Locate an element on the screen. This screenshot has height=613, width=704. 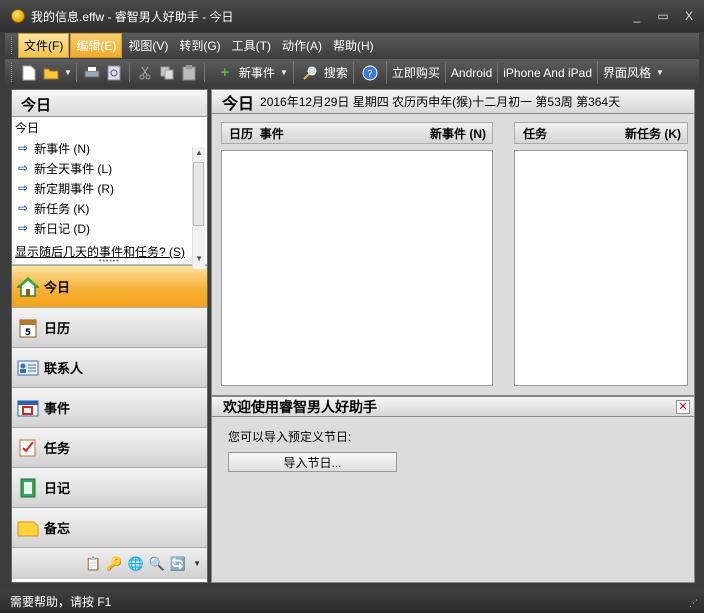
new-task-header-link: 新任务 (K) is located at coordinates (653, 133).